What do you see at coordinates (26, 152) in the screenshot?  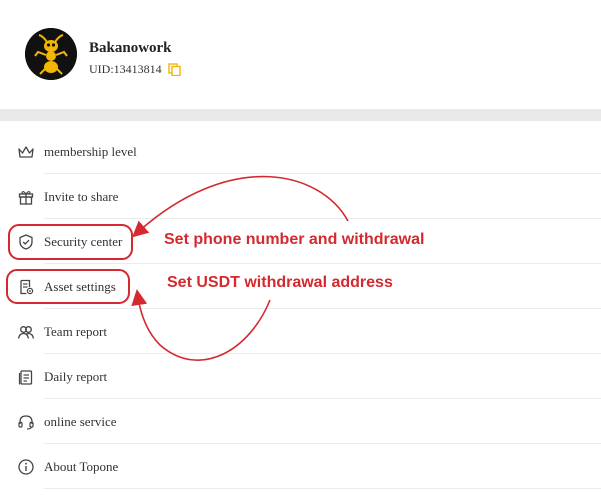 I see `crown-icon` at bounding box center [26, 152].